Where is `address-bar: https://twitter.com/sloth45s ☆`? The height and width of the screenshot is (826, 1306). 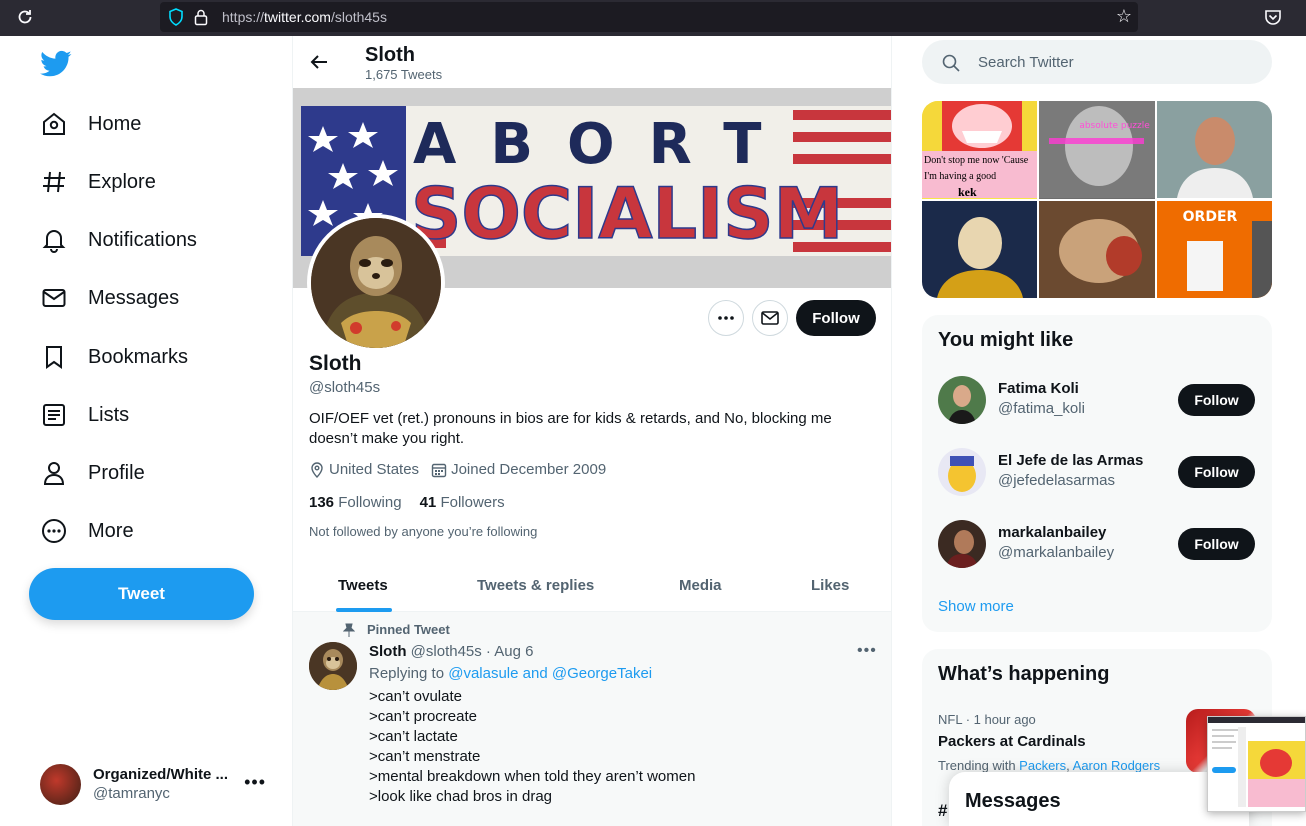
address-bar: https://twitter.com/sloth45s ☆ is located at coordinates (649, 17).